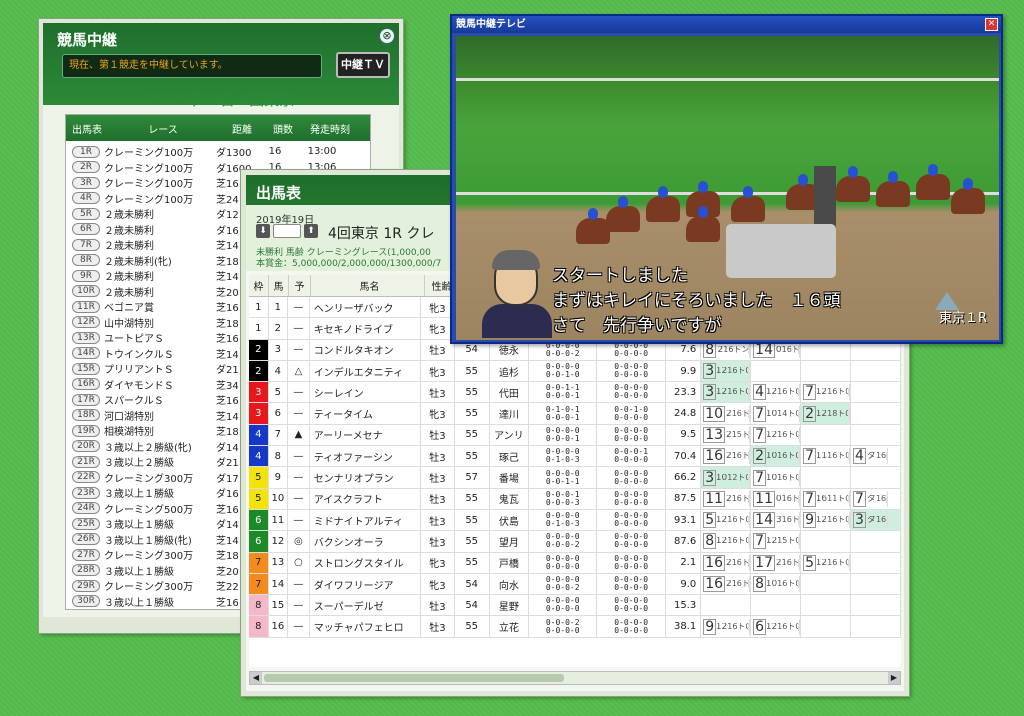 Image resolution: width=1024 pixels, height=716 pixels. I want to click on race-select-box, so click(287, 231).